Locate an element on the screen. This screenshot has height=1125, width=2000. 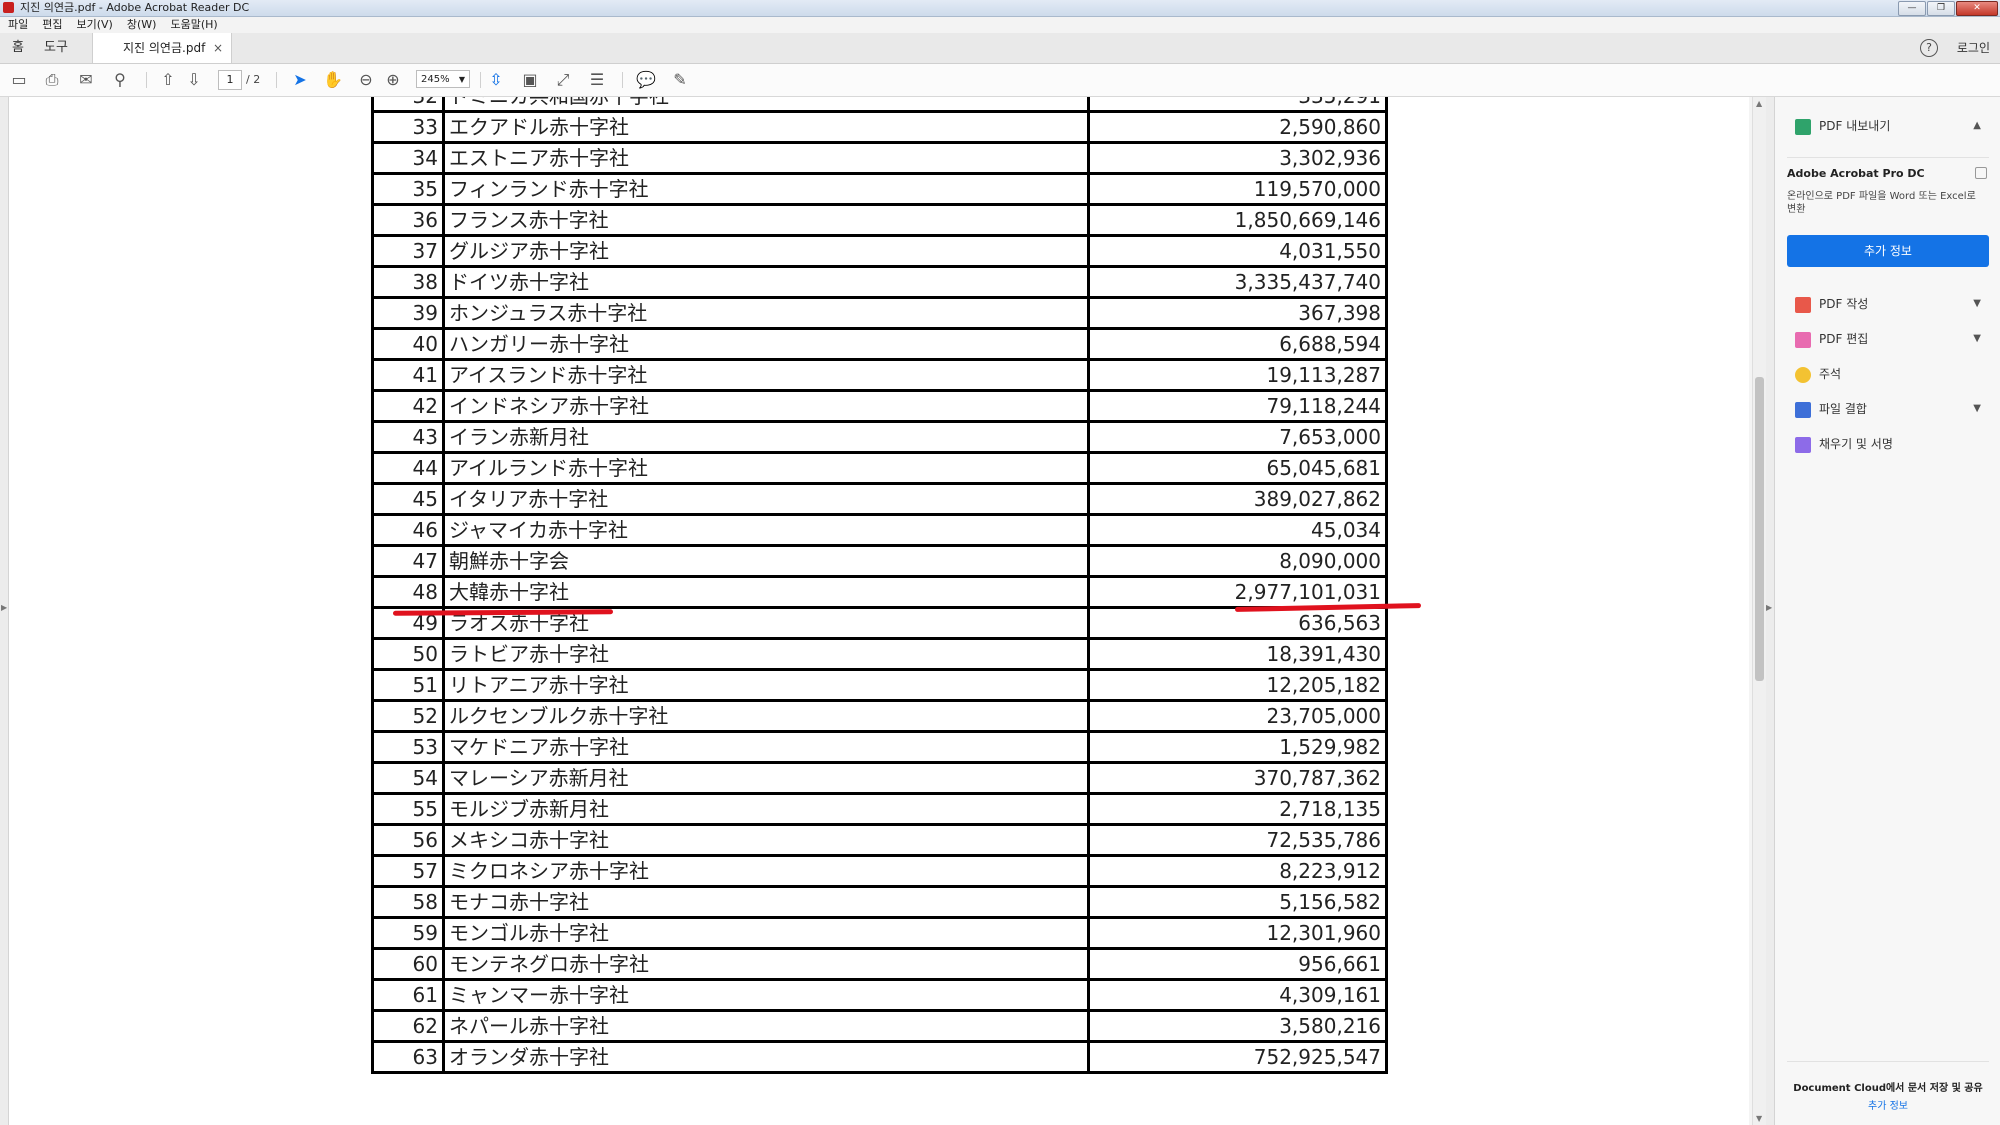
zoom-level-select: 245% ▼ is located at coordinates (443, 79).